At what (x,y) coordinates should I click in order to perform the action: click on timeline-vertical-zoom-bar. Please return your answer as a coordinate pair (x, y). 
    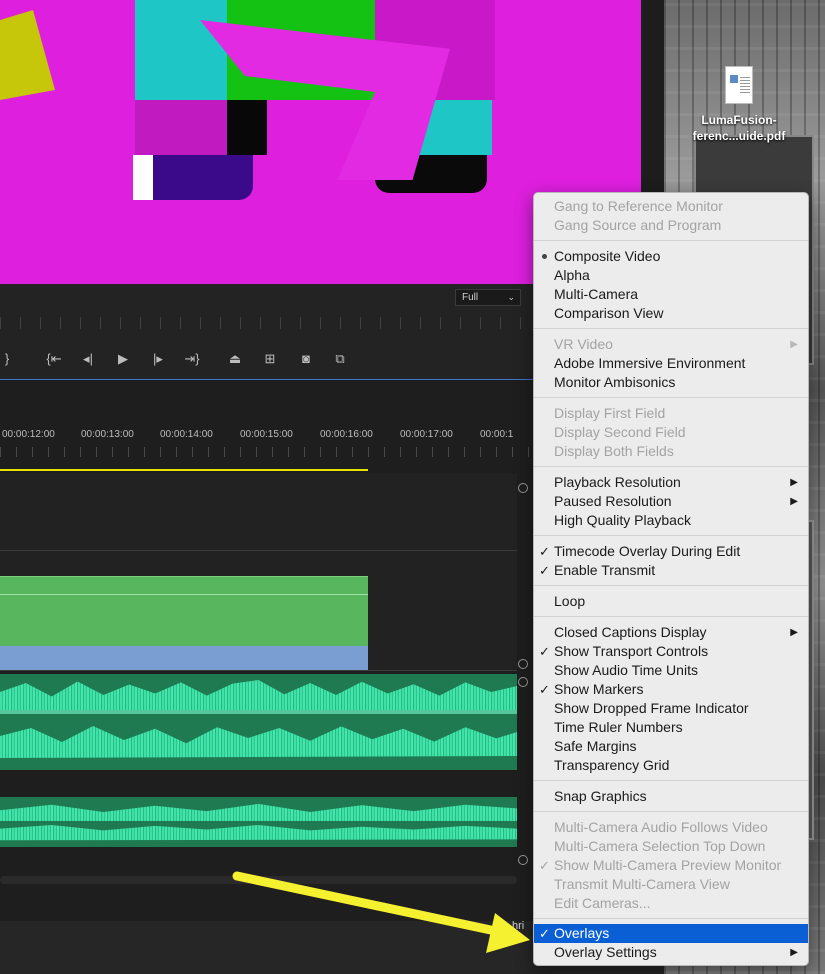
    Looking at the image, I should click on (524, 669).